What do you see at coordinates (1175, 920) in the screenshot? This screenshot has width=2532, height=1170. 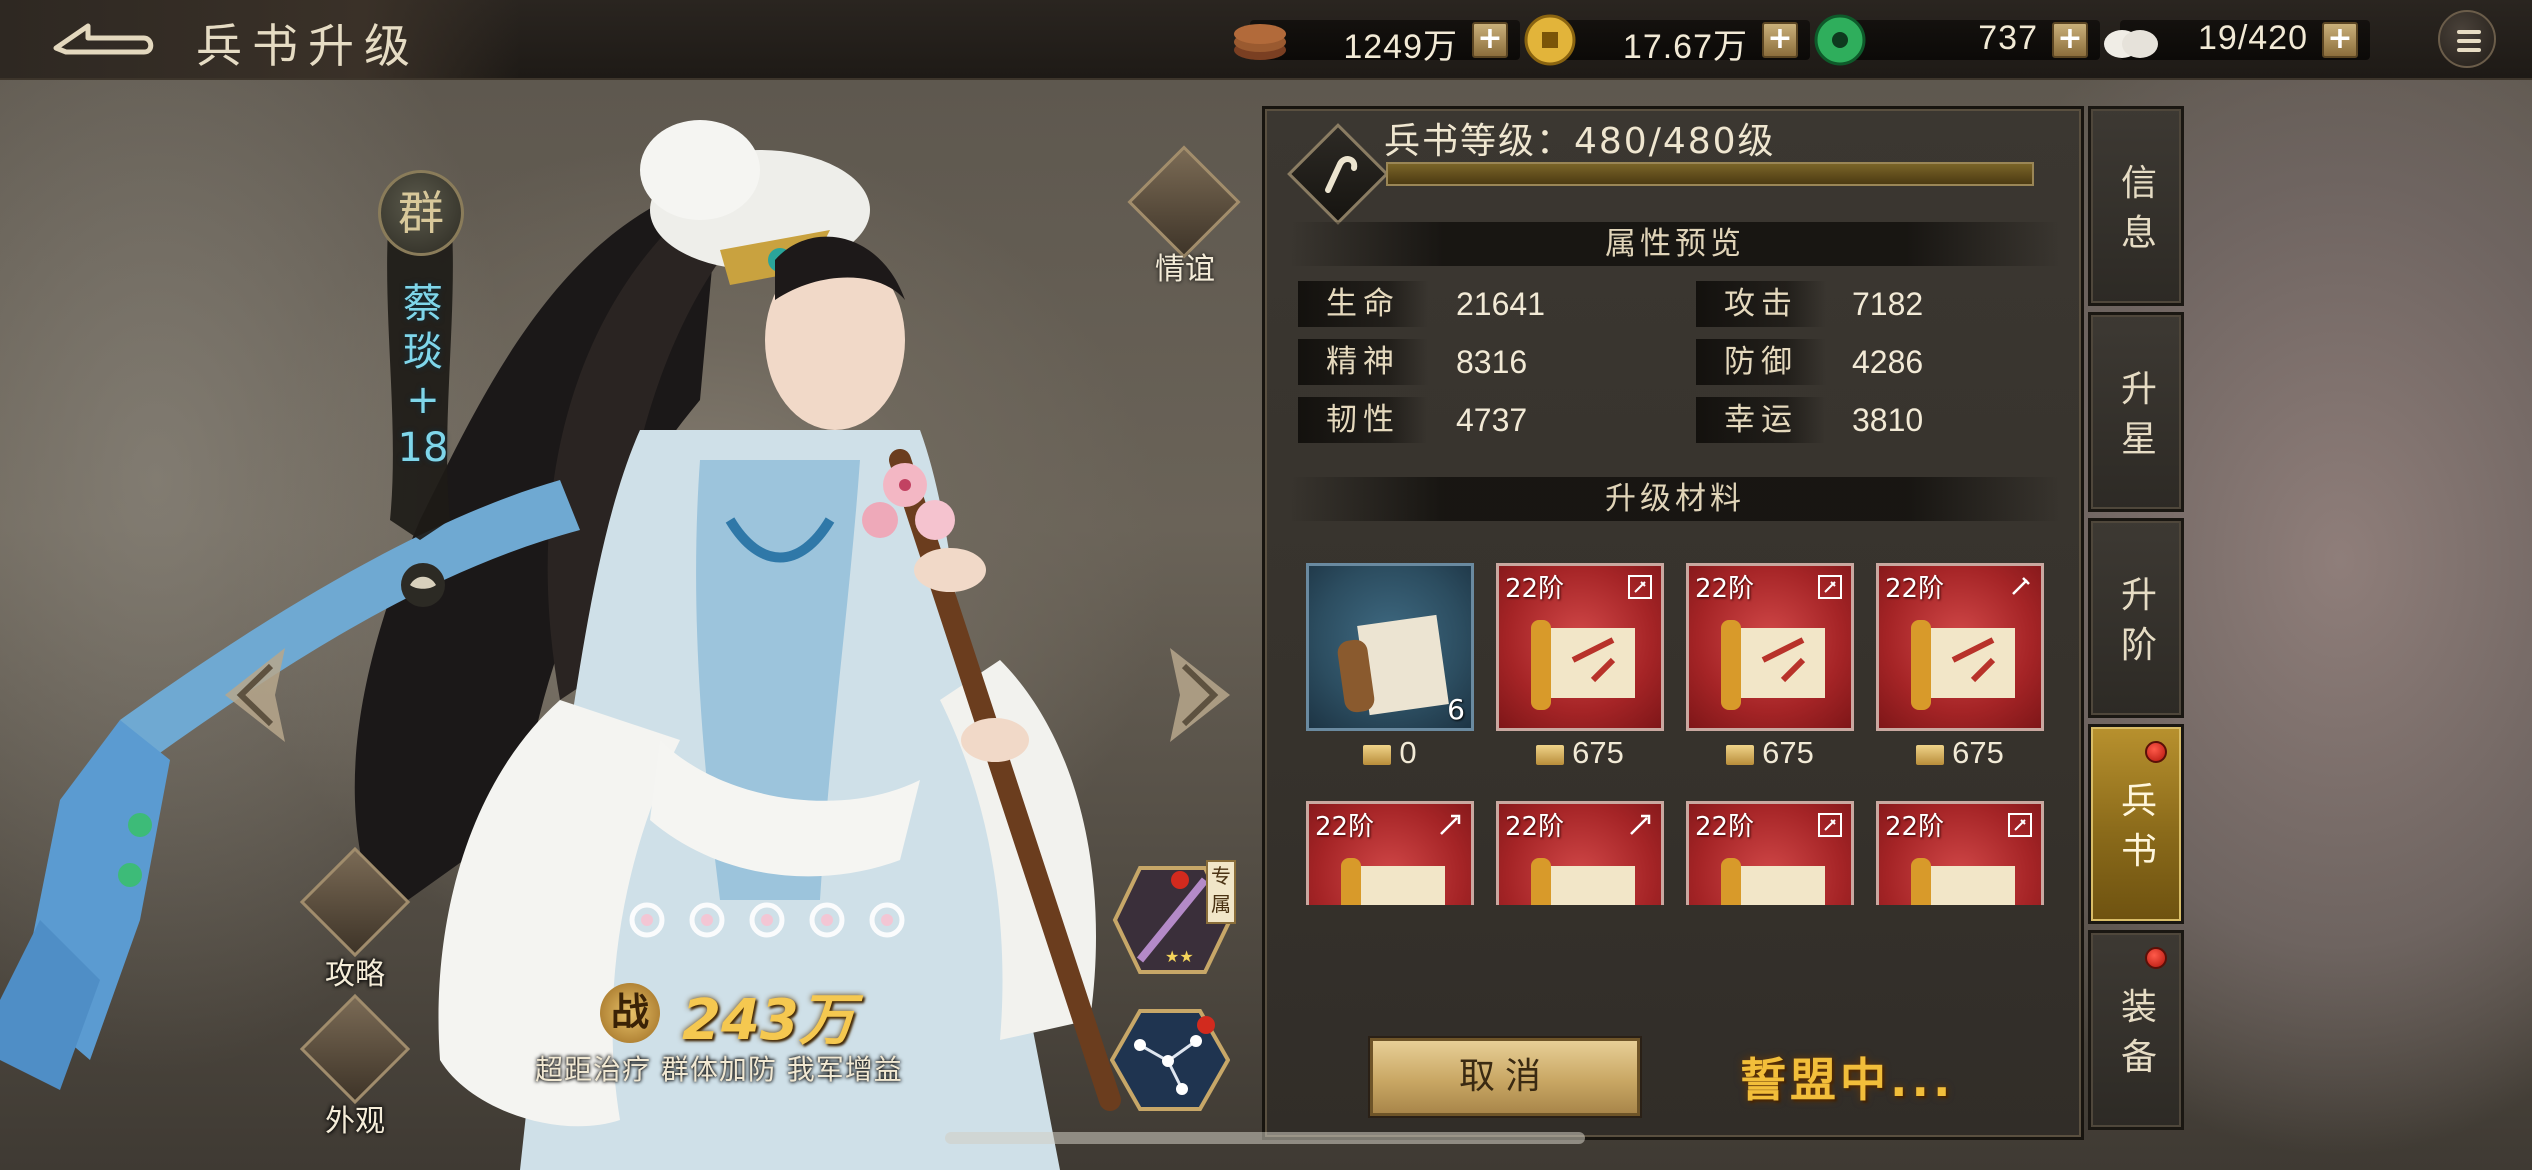 I see `exclusive-weapon-button: ★★ 专属` at bounding box center [1175, 920].